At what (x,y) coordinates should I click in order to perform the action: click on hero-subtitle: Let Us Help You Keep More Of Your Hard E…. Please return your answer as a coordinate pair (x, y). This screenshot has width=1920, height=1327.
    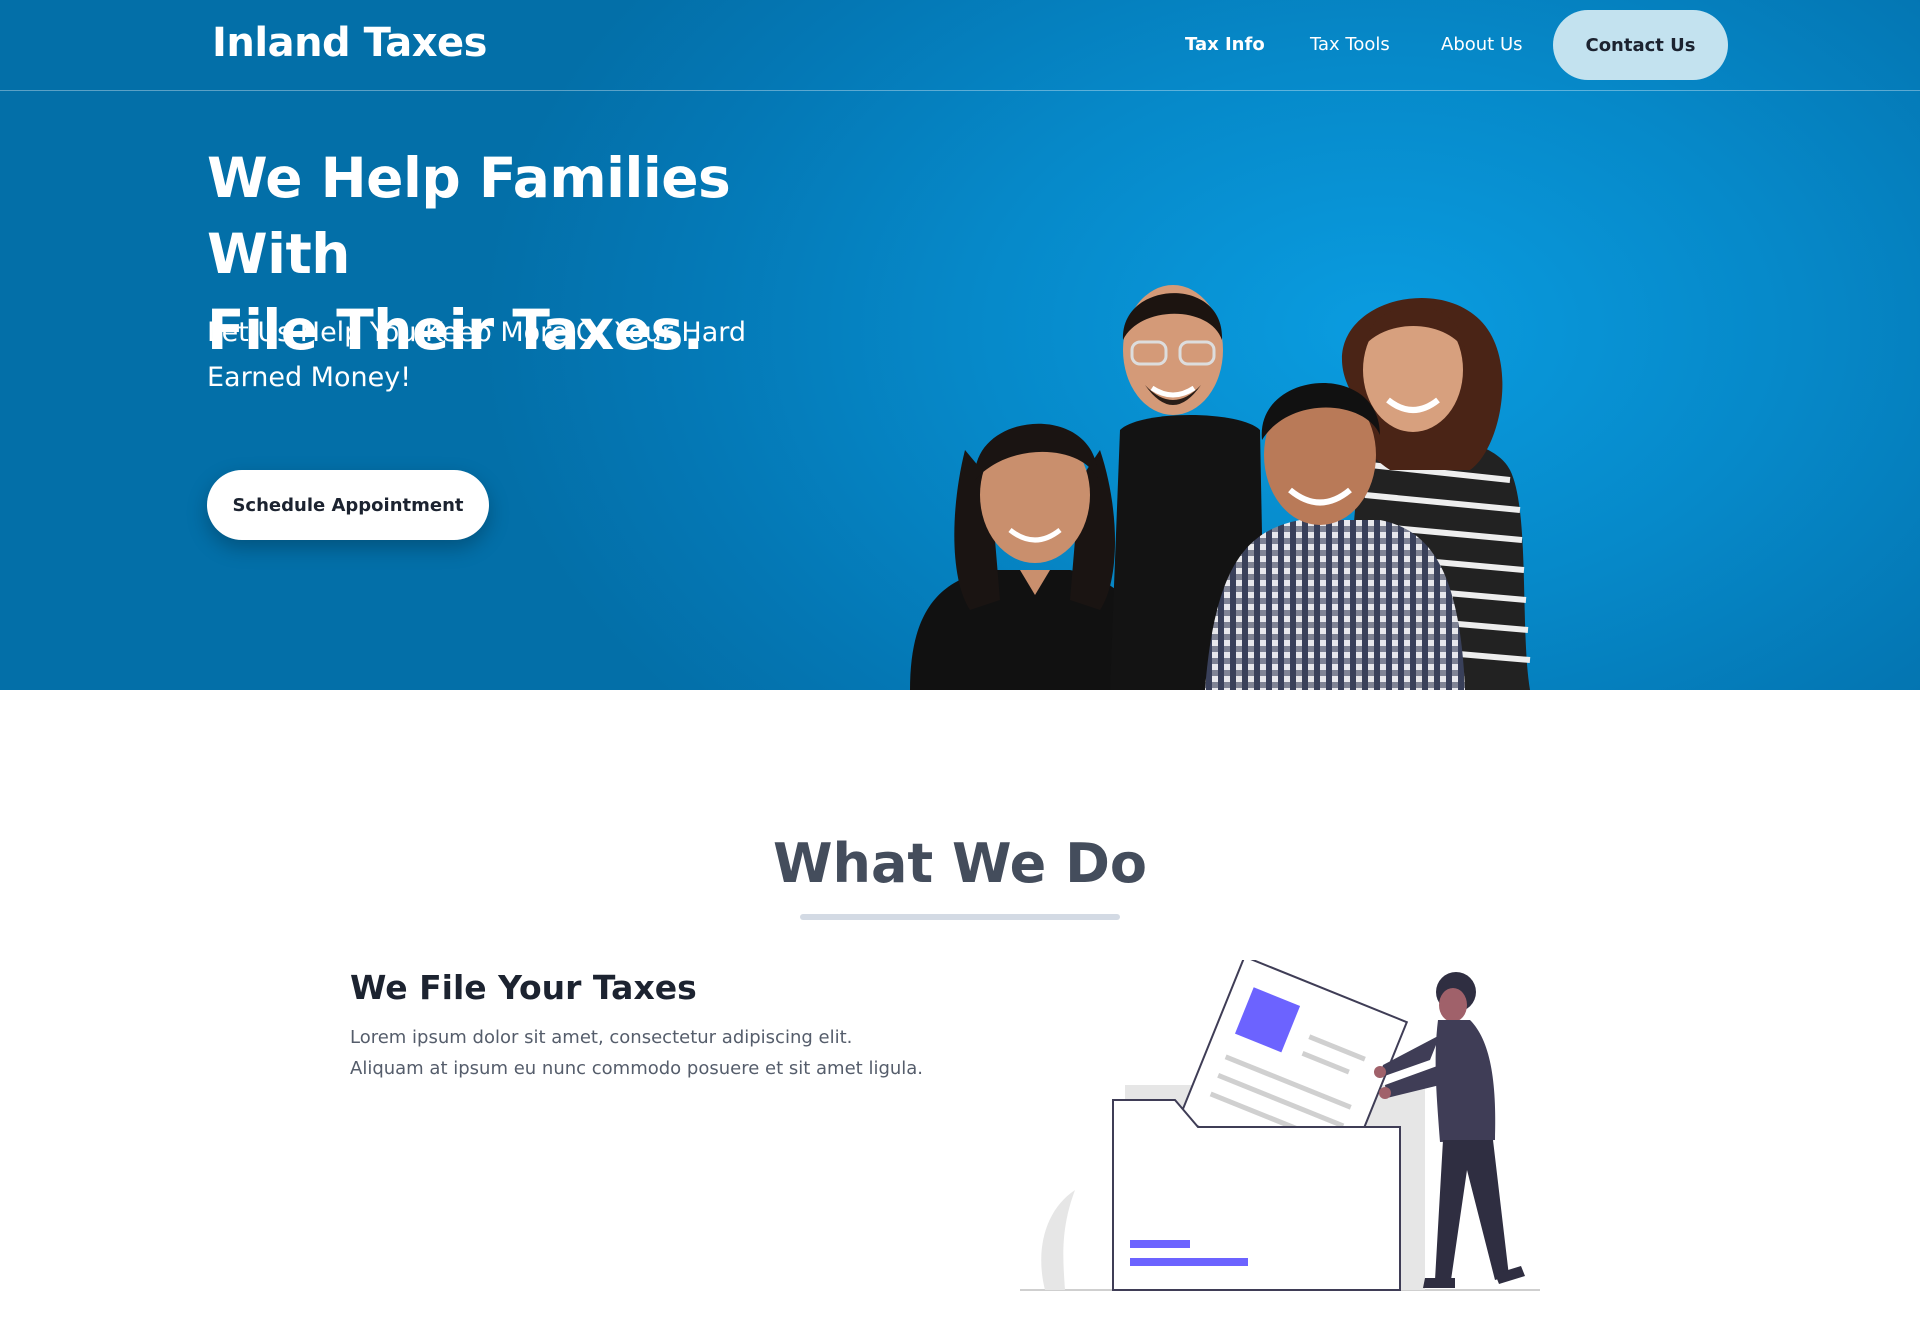
    Looking at the image, I should click on (477, 355).